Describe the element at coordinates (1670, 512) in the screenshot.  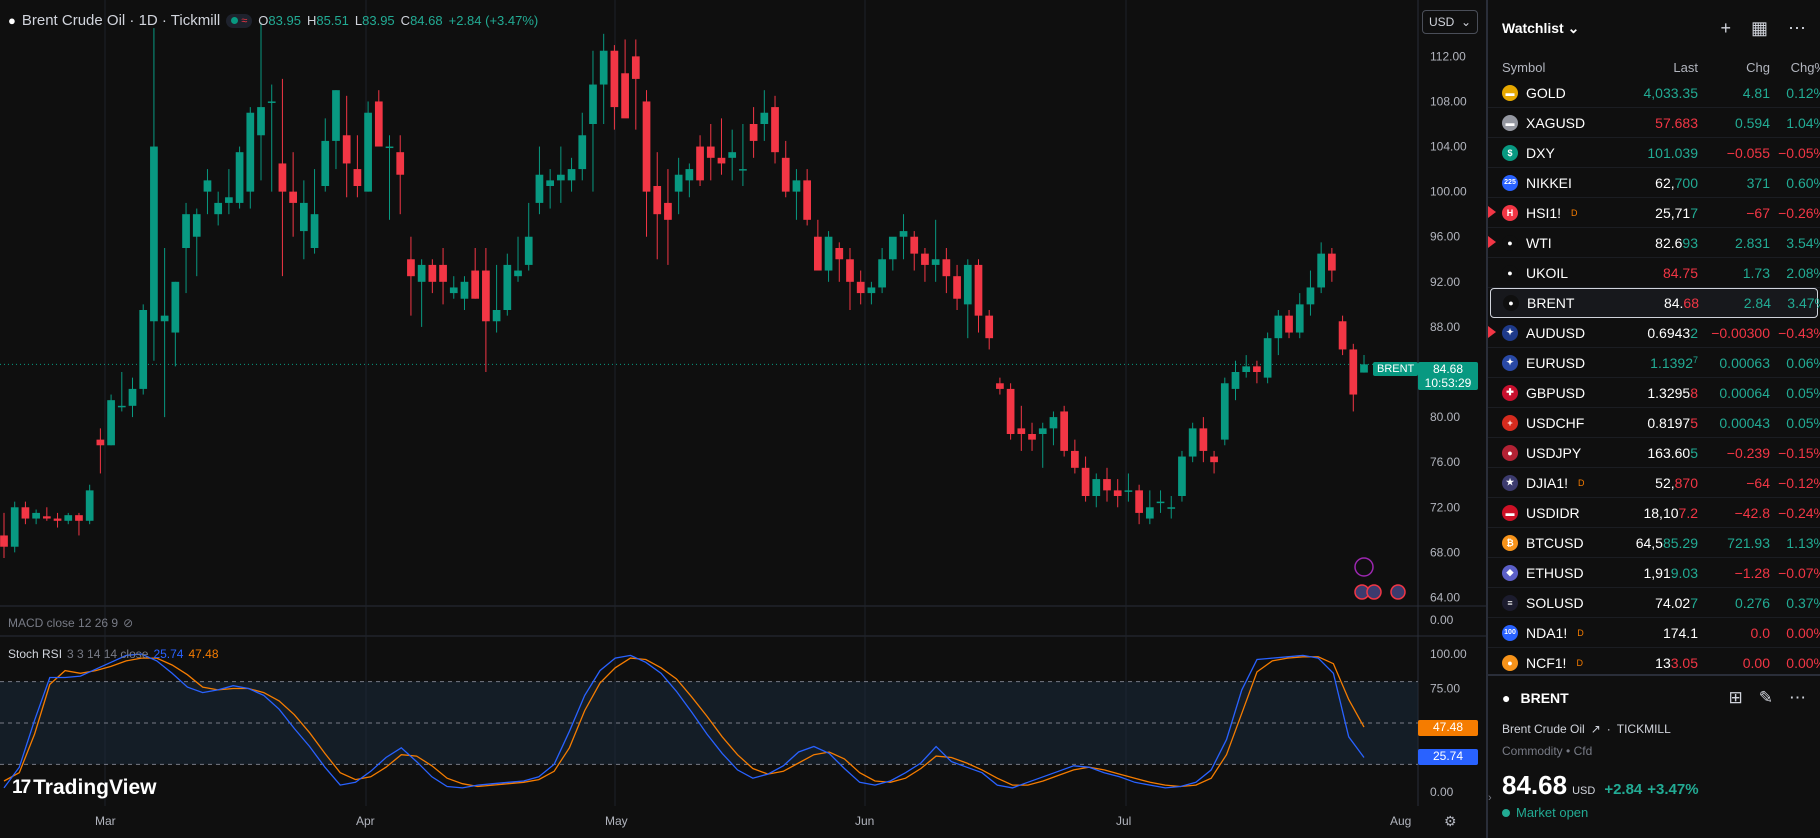
I see `last-price: 18,107.2` at that location.